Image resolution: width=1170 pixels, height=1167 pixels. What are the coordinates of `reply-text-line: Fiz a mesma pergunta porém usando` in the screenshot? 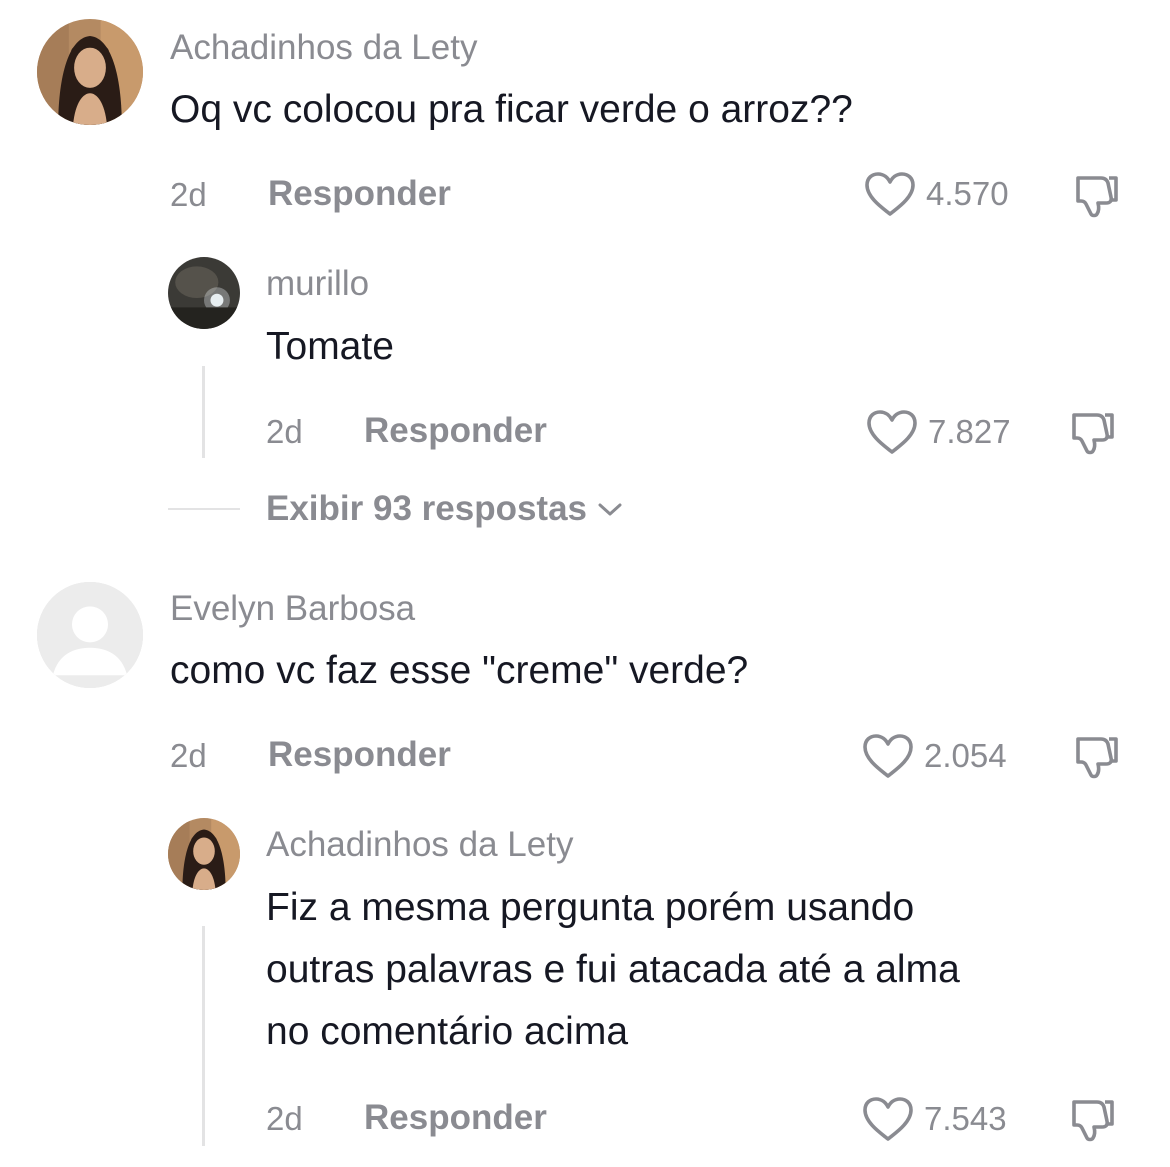 It's located at (590, 907).